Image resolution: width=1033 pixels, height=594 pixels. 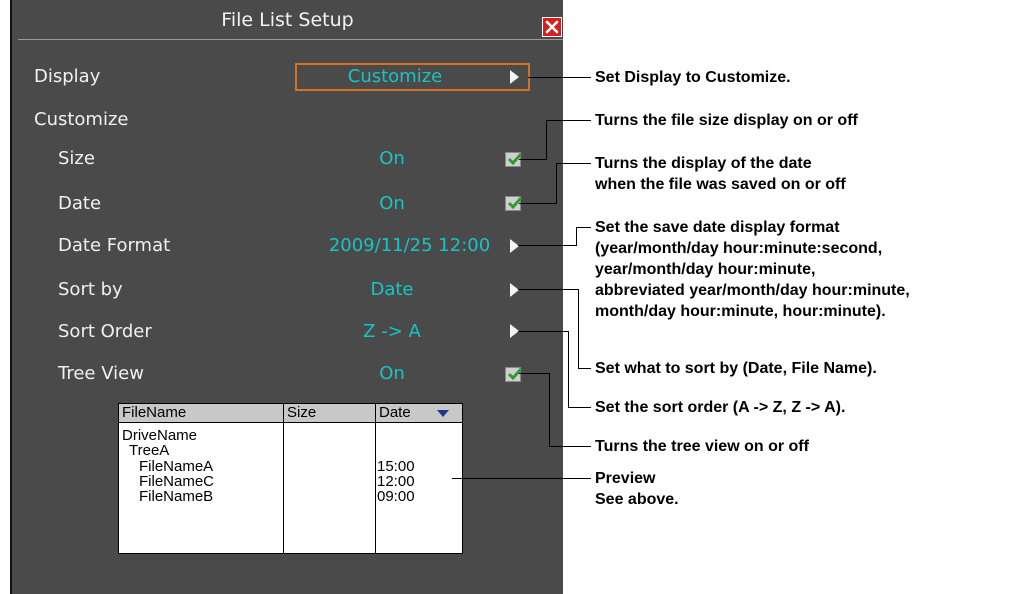 I want to click on note-preview-line2: See above., so click(x=637, y=499).